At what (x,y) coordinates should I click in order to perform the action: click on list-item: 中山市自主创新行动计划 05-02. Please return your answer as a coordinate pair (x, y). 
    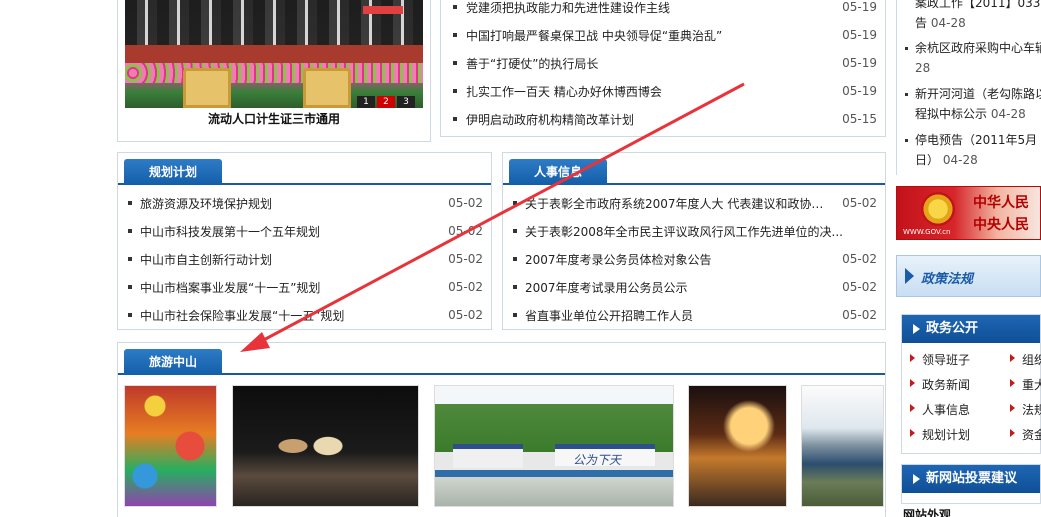
    Looking at the image, I should click on (304, 259).